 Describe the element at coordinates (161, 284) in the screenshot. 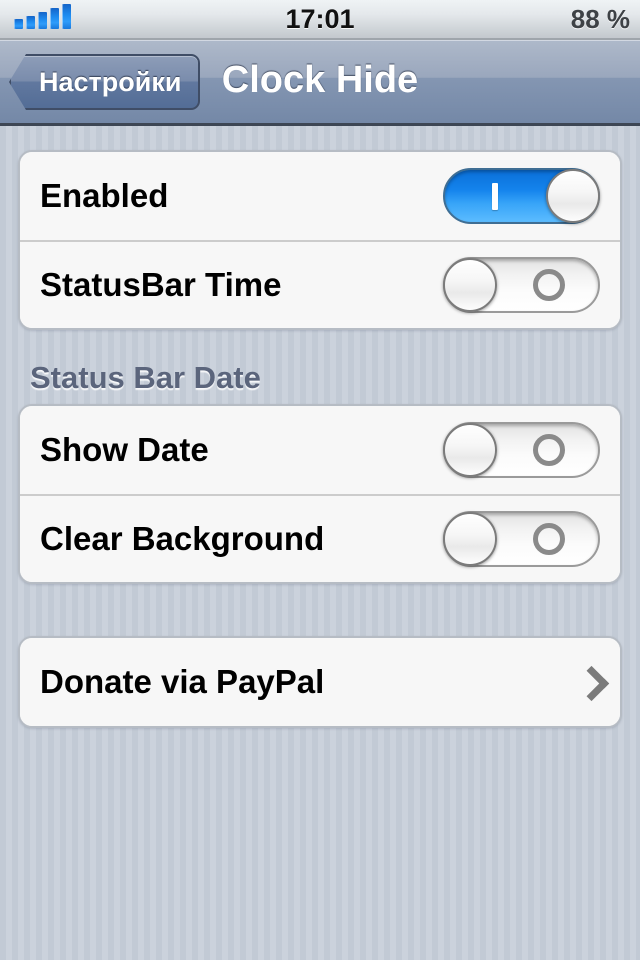

I see `row-statusbar-time-label: StatusBar Time` at that location.